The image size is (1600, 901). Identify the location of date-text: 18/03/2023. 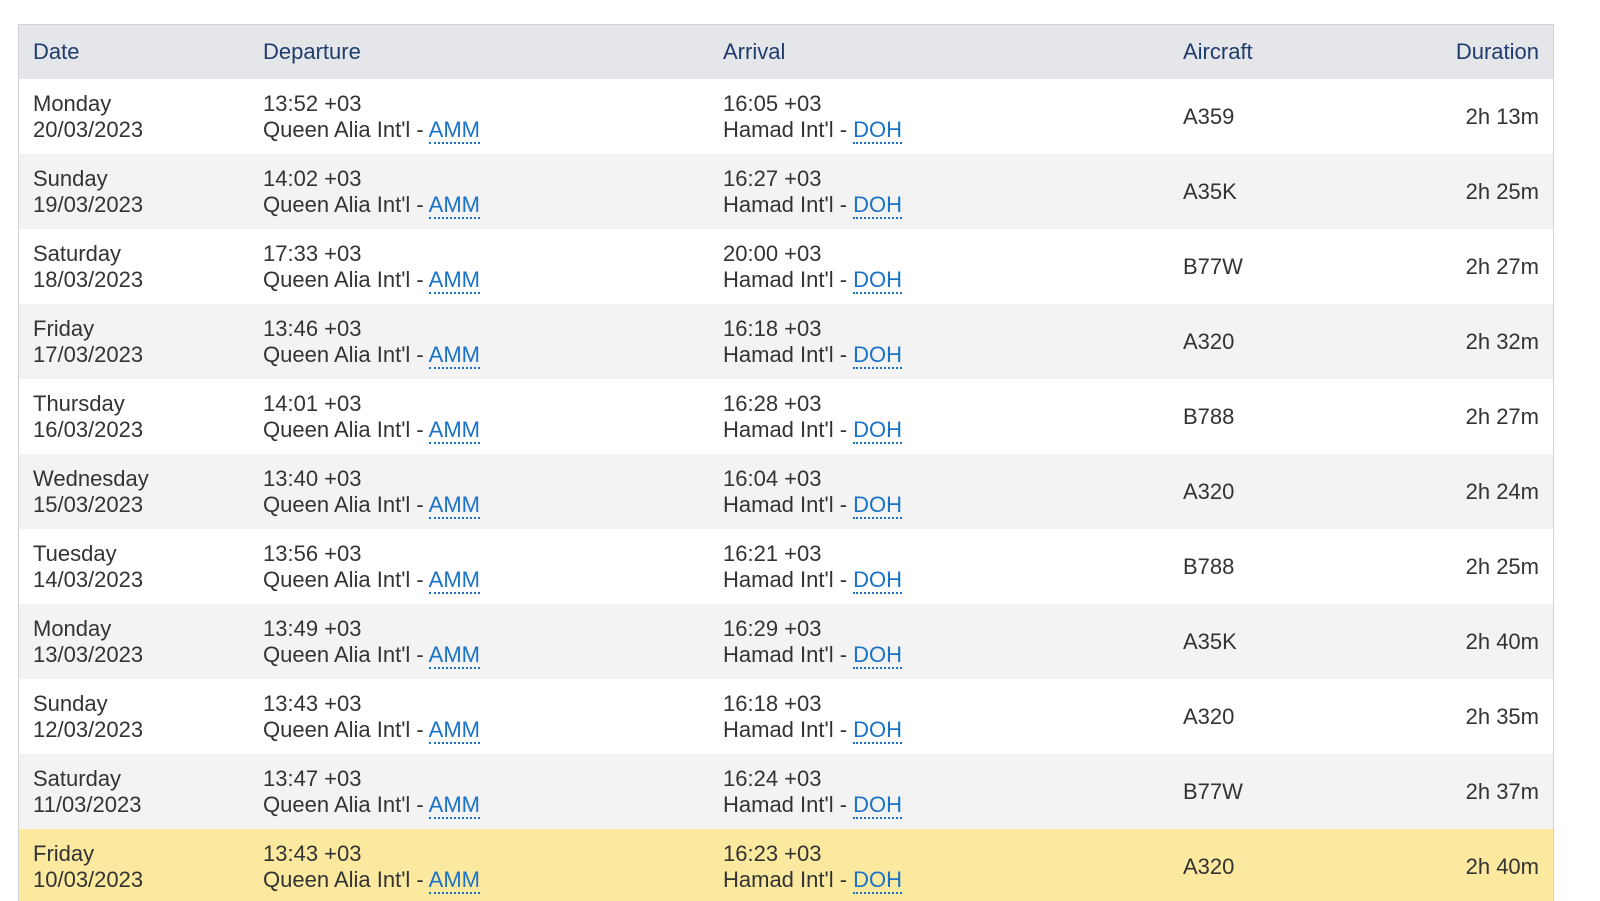
(88, 279).